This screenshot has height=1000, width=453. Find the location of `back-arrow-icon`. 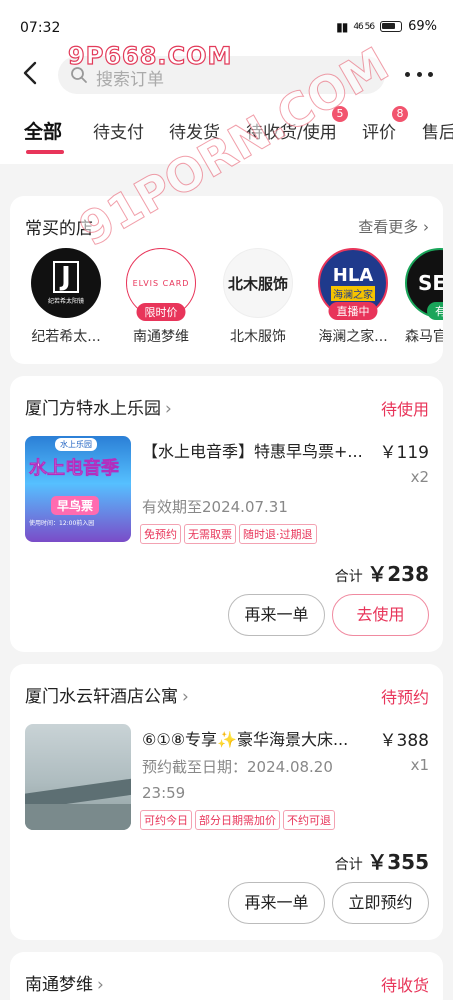

back-arrow-icon is located at coordinates (31, 73).